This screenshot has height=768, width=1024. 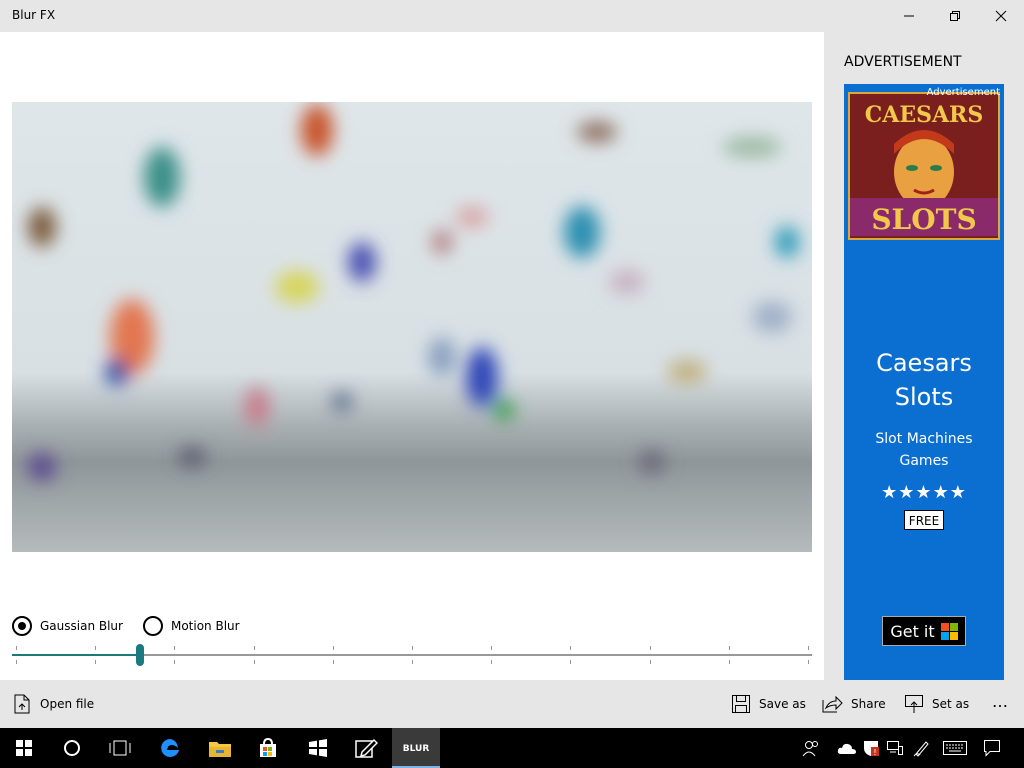 What do you see at coordinates (903, 62) in the screenshot?
I see `advertisement-heading: ADVERTISEMENT` at bounding box center [903, 62].